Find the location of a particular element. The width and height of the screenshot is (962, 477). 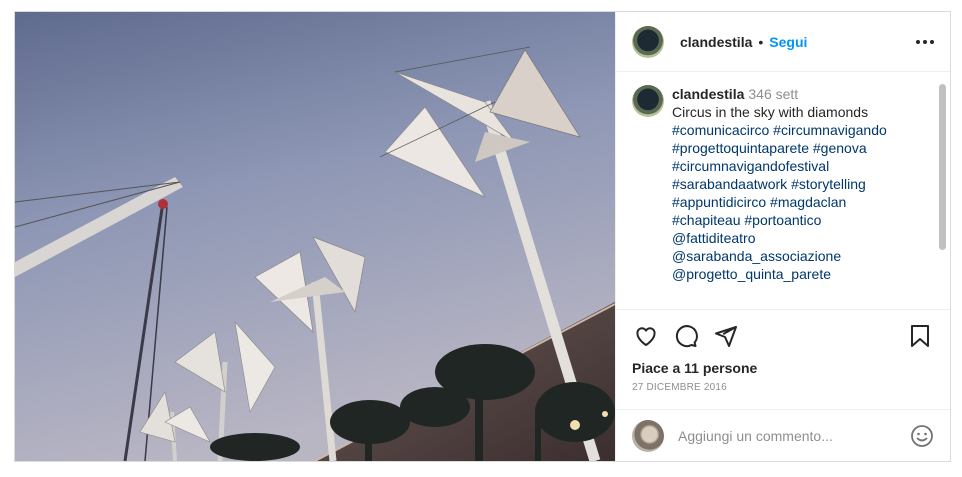

share-send-icon is located at coordinates (726, 336).